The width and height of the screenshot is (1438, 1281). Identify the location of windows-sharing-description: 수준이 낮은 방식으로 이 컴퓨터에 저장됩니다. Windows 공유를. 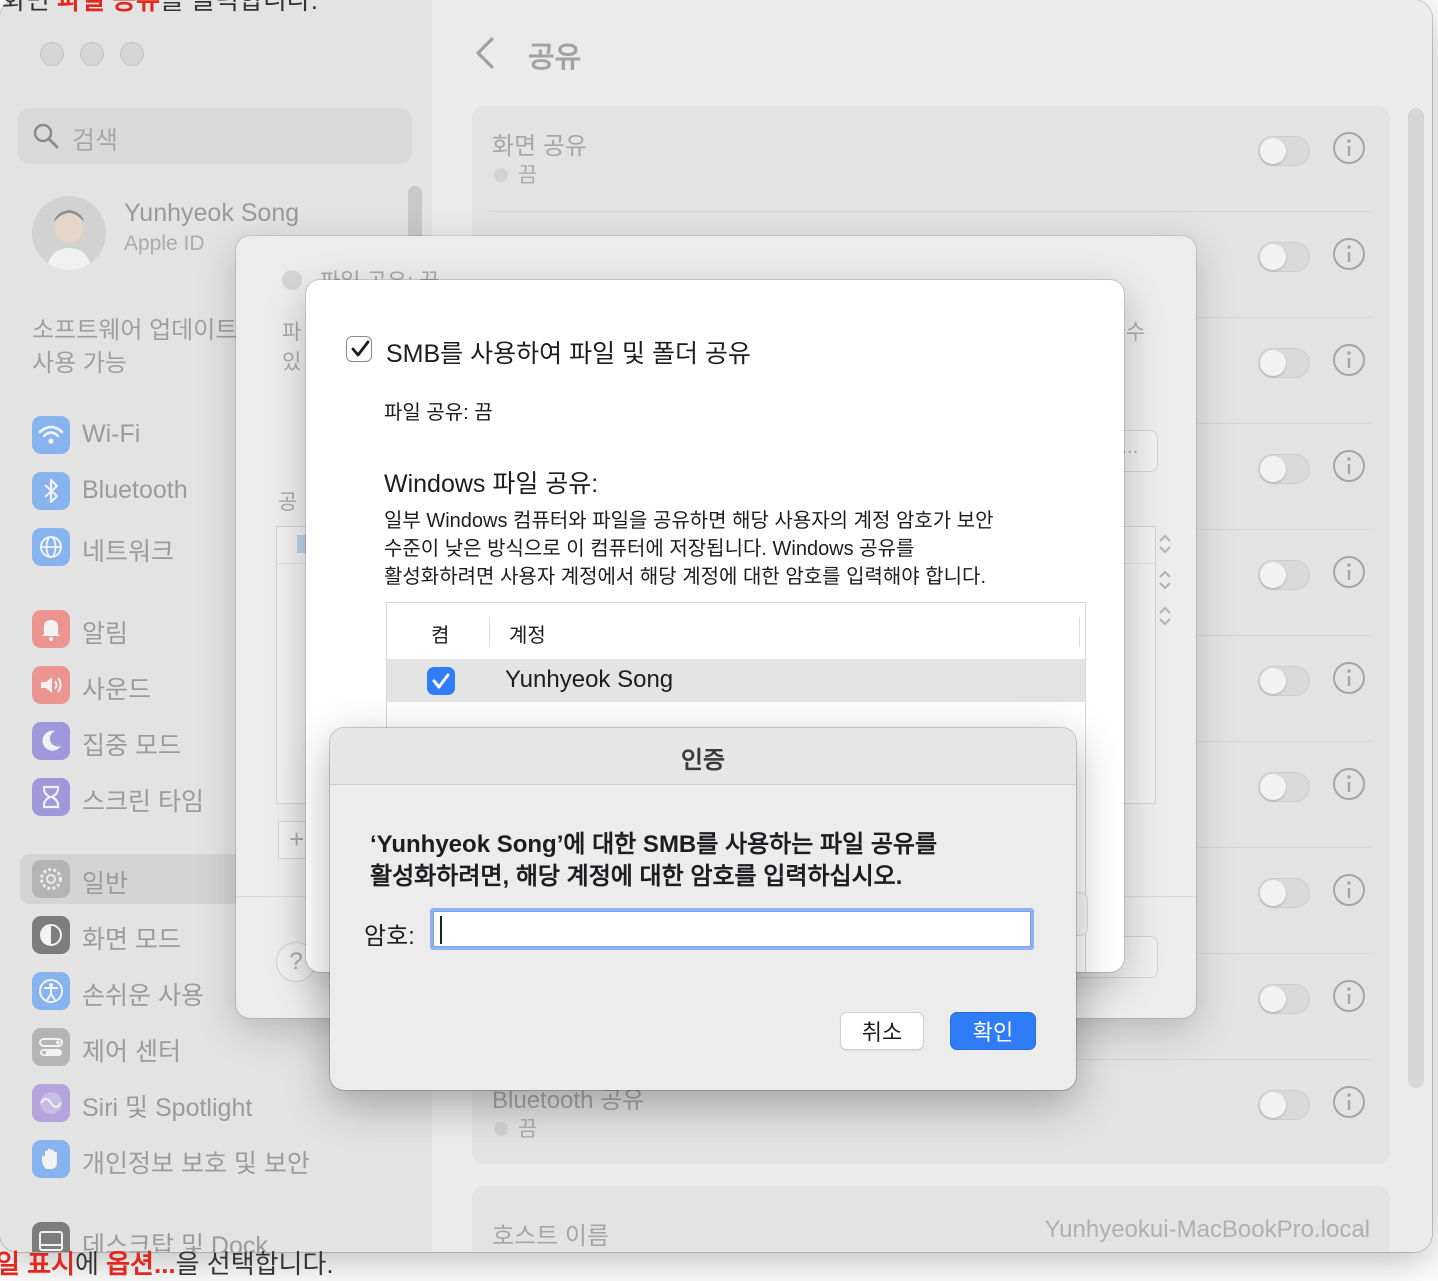
(649, 549).